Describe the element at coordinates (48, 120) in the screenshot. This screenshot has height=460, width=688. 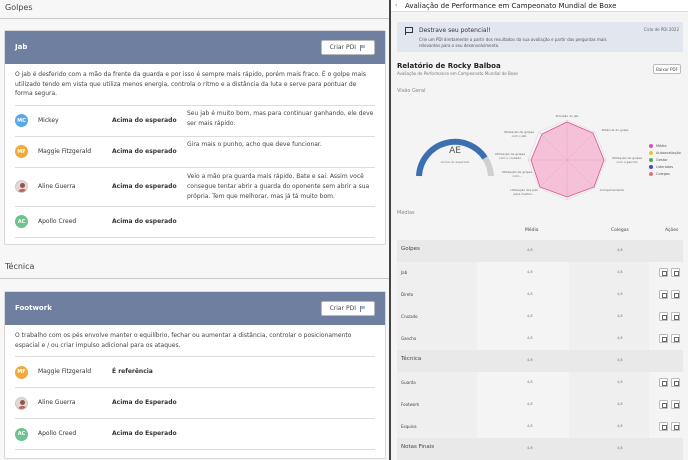
I see `person-name: Mickey` at that location.